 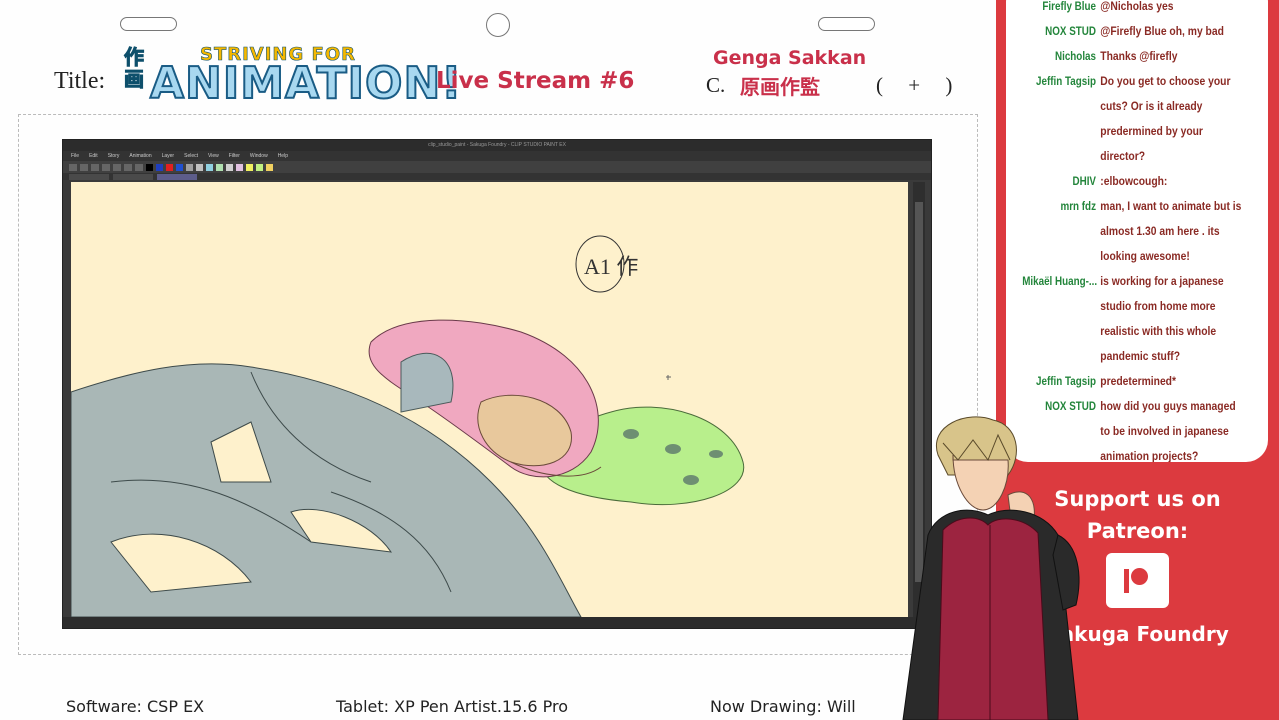 What do you see at coordinates (498, 25) in the screenshot?
I see `binder-hole` at bounding box center [498, 25].